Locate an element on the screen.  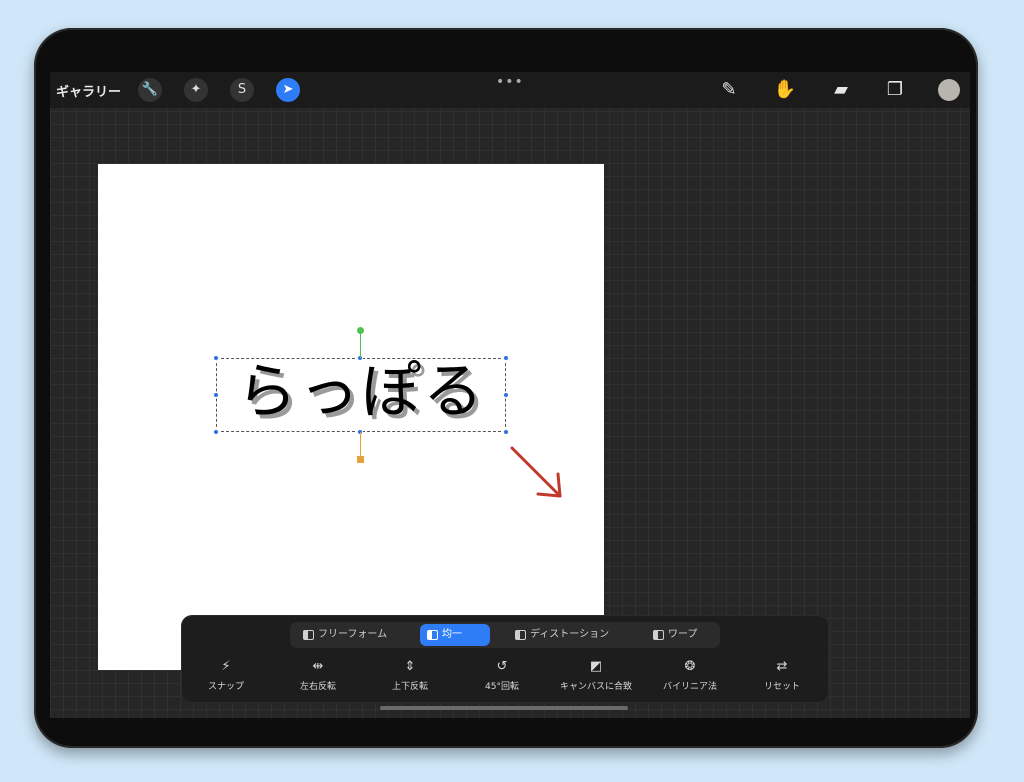
mode-freeform: フリーフォーム is located at coordinates (355, 635).